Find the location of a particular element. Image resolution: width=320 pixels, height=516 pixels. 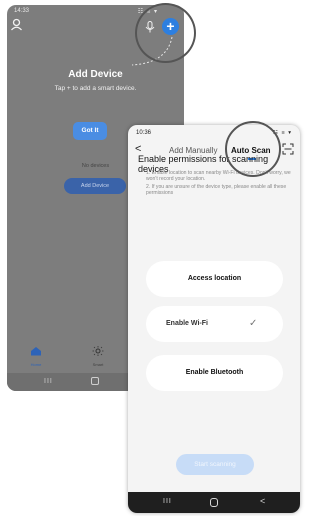

add-device-title: Add Device is located at coordinates (95, 74).